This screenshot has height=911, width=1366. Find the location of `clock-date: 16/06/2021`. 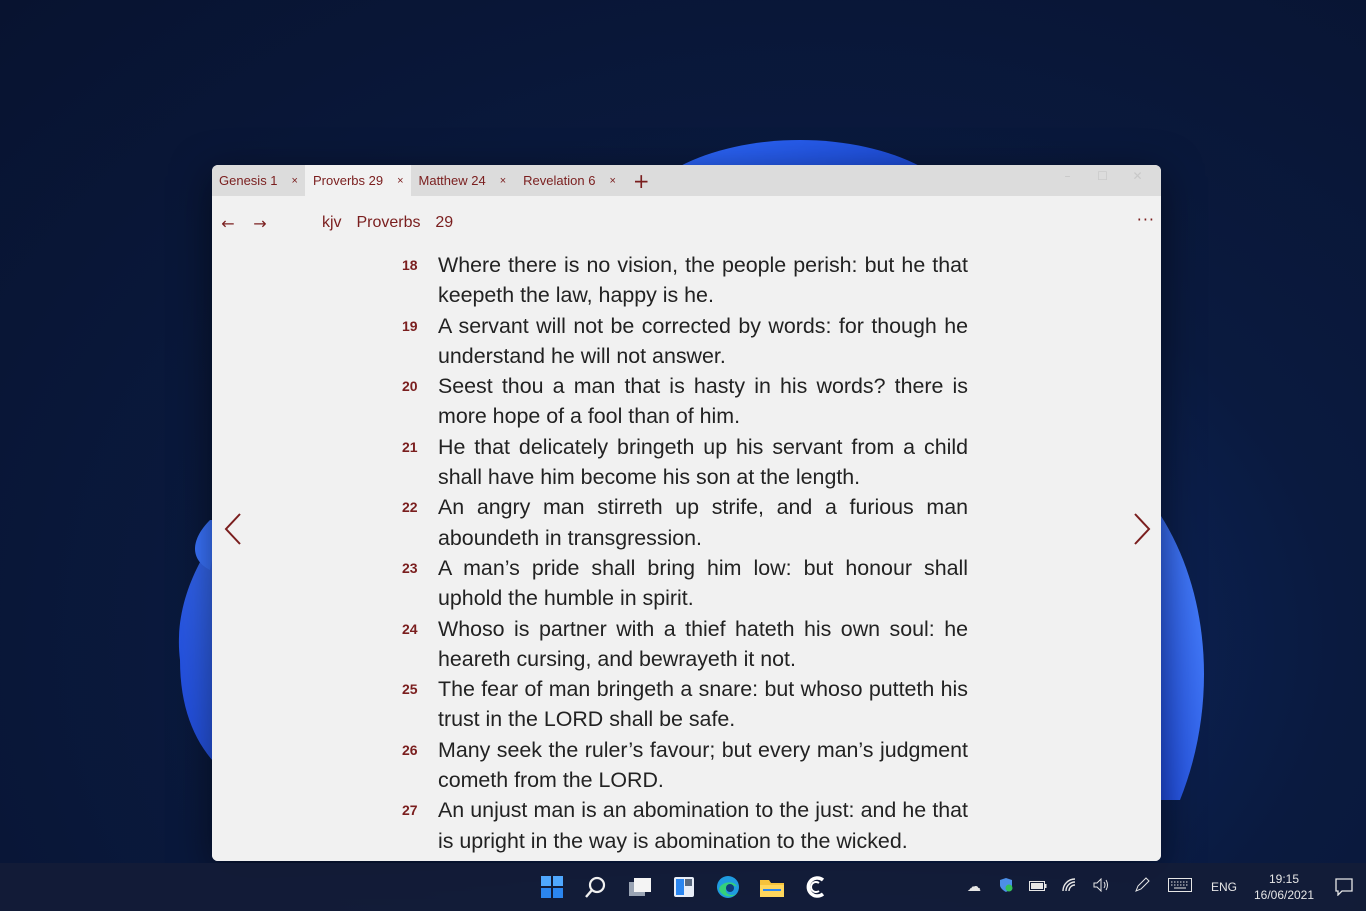

clock-date: 16/06/2021 is located at coordinates (1284, 895).